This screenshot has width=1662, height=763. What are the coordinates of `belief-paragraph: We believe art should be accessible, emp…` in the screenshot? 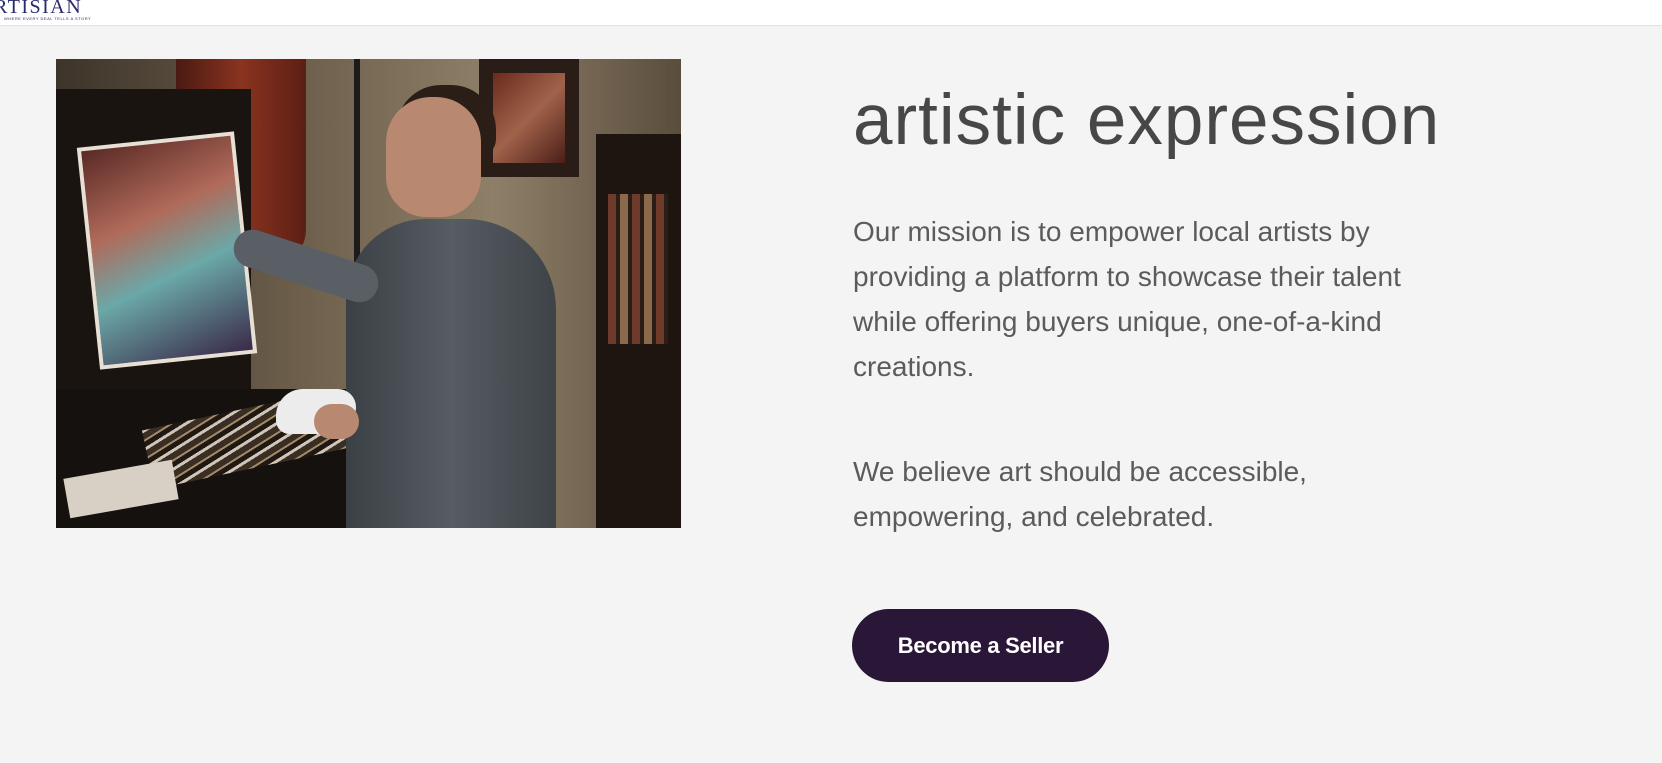 It's located at (1080, 494).